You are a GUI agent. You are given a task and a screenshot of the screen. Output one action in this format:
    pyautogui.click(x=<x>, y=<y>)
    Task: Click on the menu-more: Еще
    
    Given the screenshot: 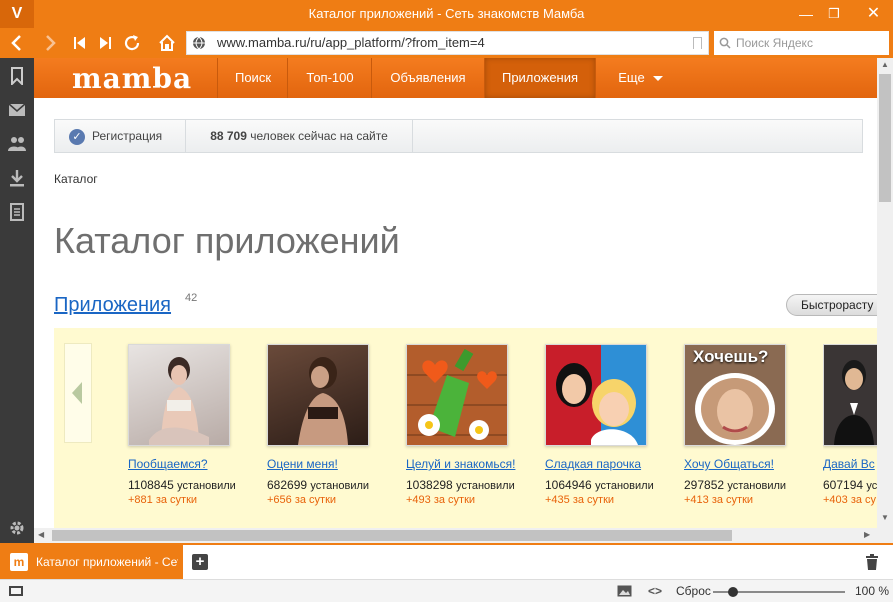 What is the action you would take?
    pyautogui.click(x=635, y=78)
    